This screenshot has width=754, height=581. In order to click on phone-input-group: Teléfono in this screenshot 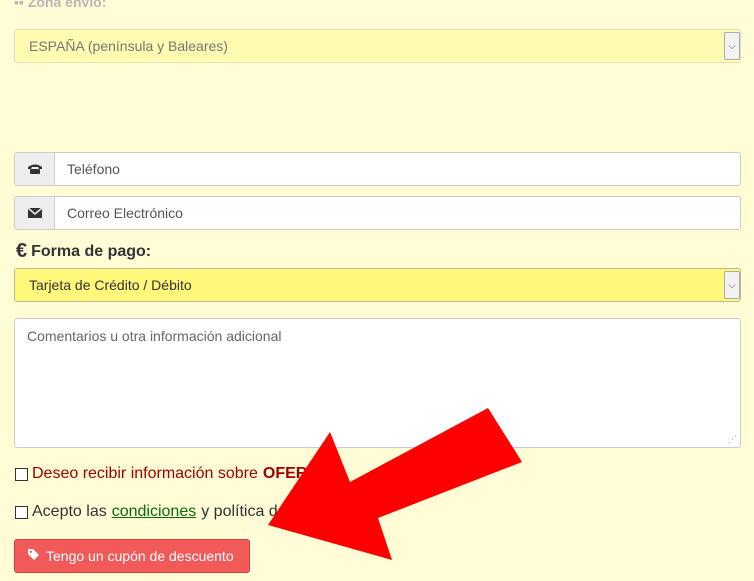, I will do `click(377, 169)`.